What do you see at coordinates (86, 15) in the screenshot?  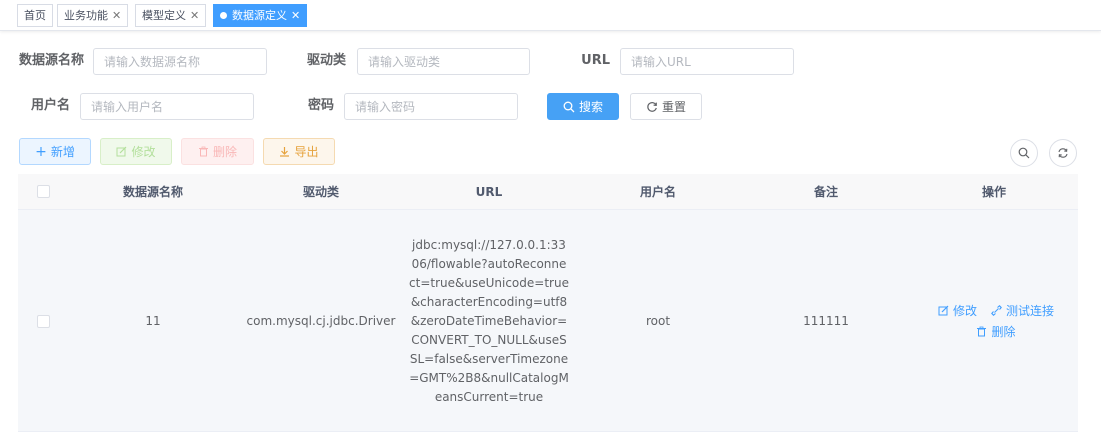 I see `tag-label: 业务功能` at bounding box center [86, 15].